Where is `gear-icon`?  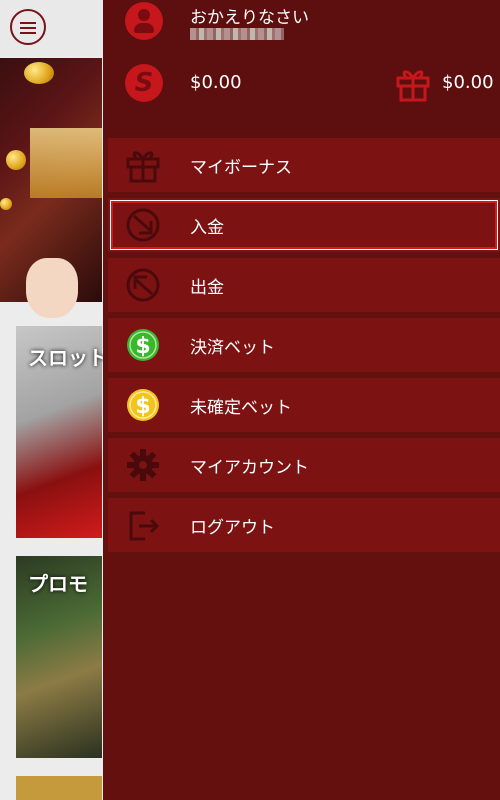
gear-icon is located at coordinates (143, 465).